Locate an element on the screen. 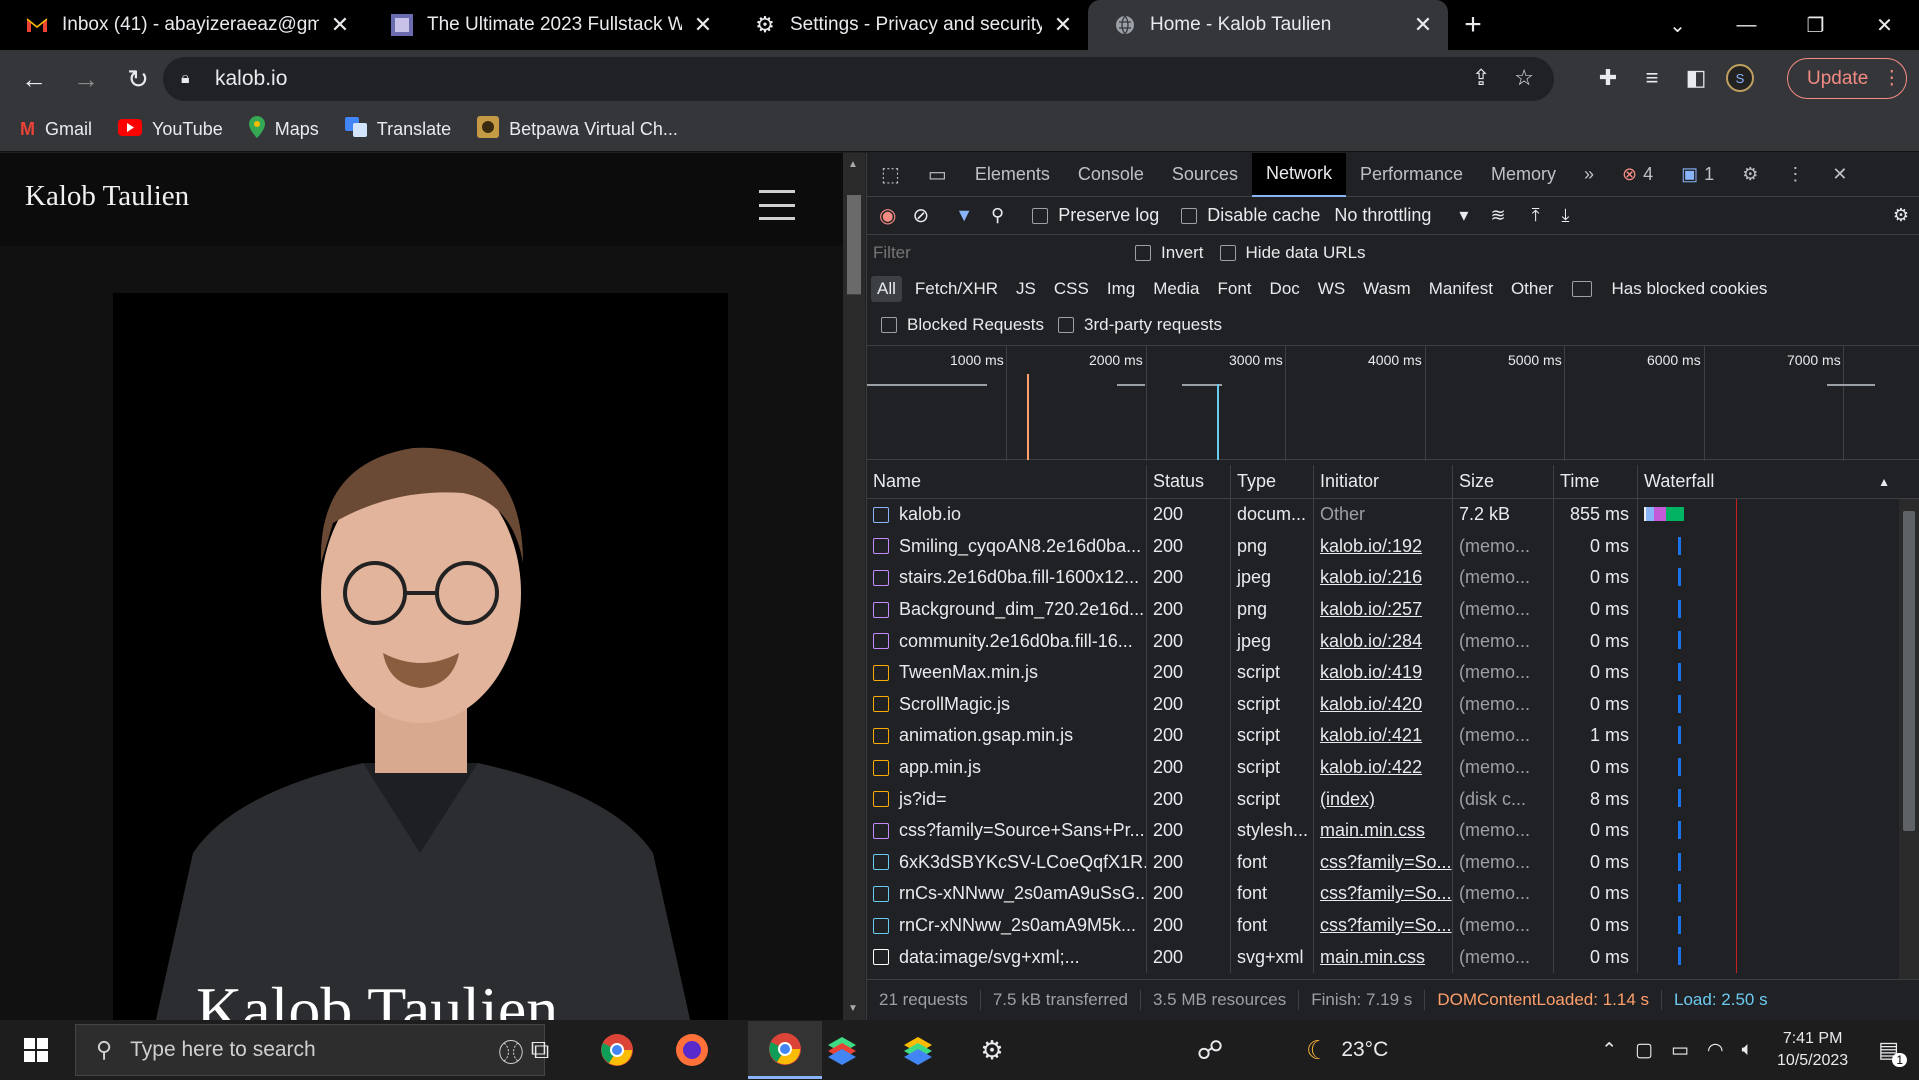 Image resolution: width=1919 pixels, height=1080 pixels. hide-data-urls-checkbox: Hide data URLs is located at coordinates (1292, 253).